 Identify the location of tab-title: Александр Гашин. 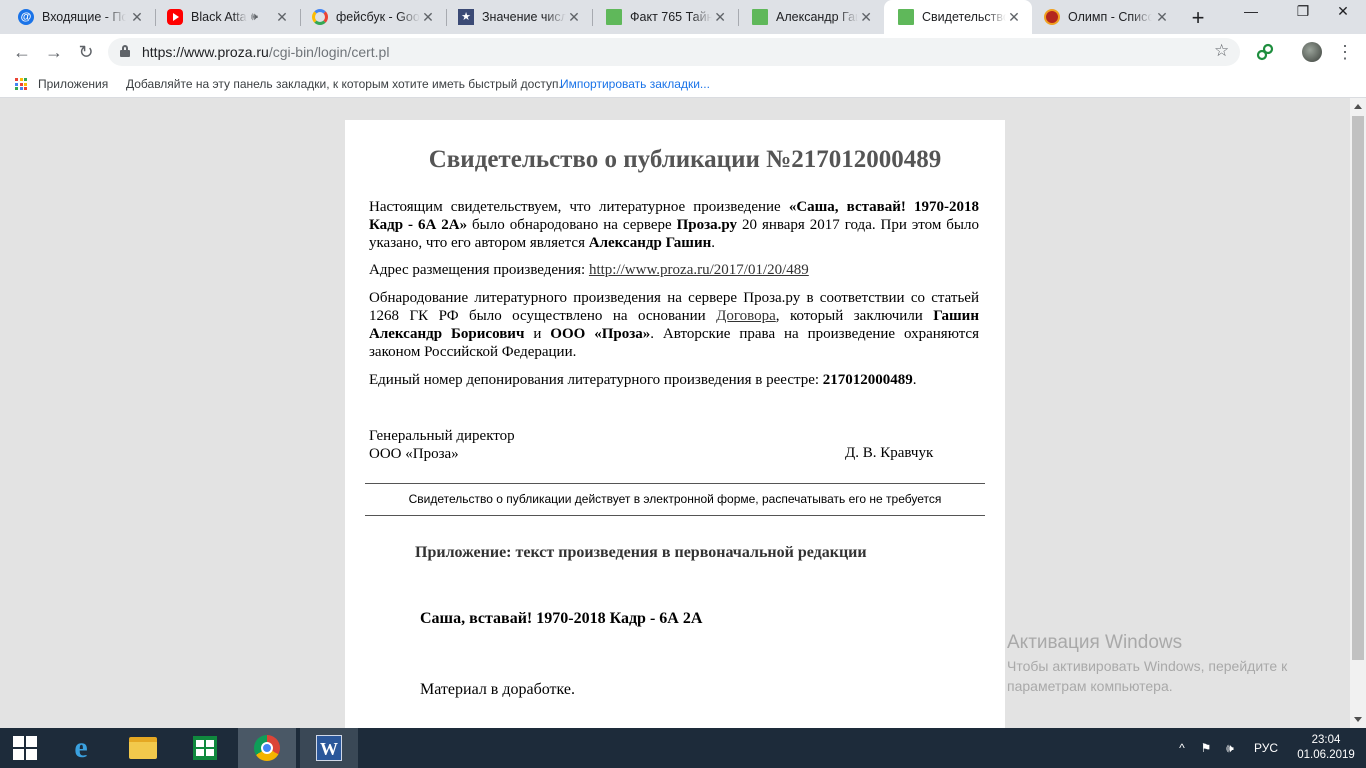
(817, 17).